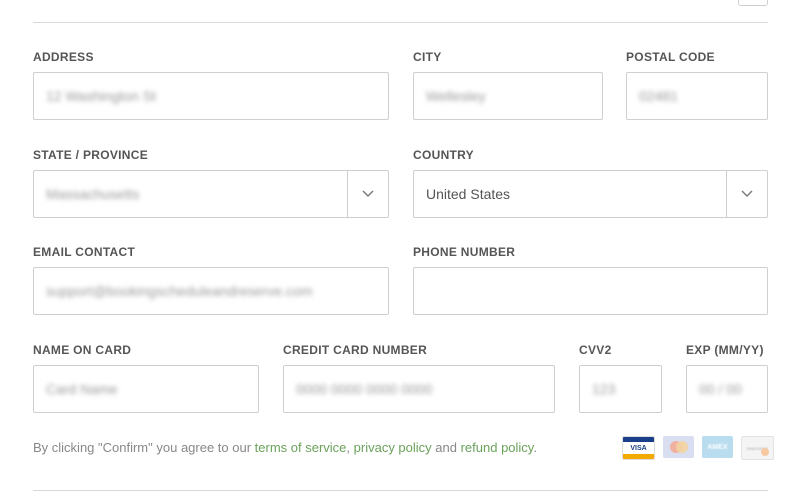 This screenshot has width=800, height=500. I want to click on mastercard-card-icon, so click(678, 447).